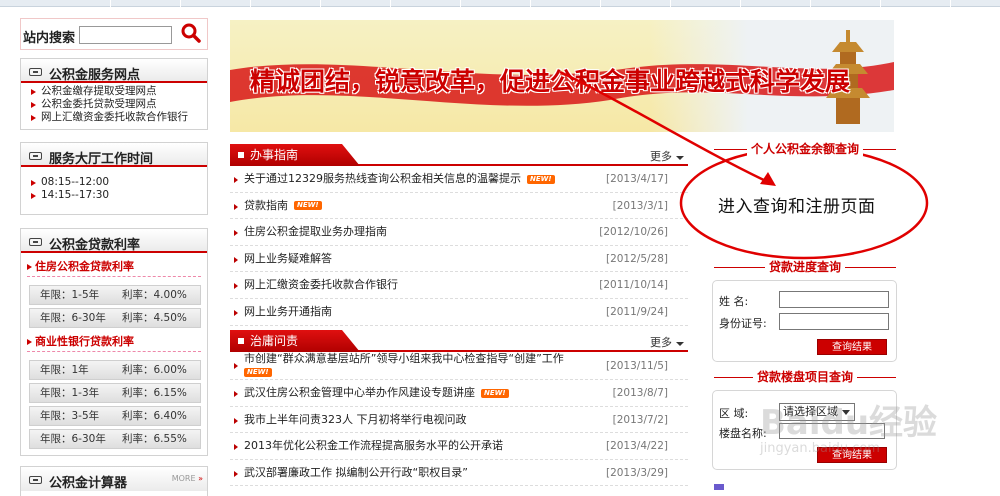  Describe the element at coordinates (734, 301) in the screenshot. I see `name-label: 姓 名:` at that location.